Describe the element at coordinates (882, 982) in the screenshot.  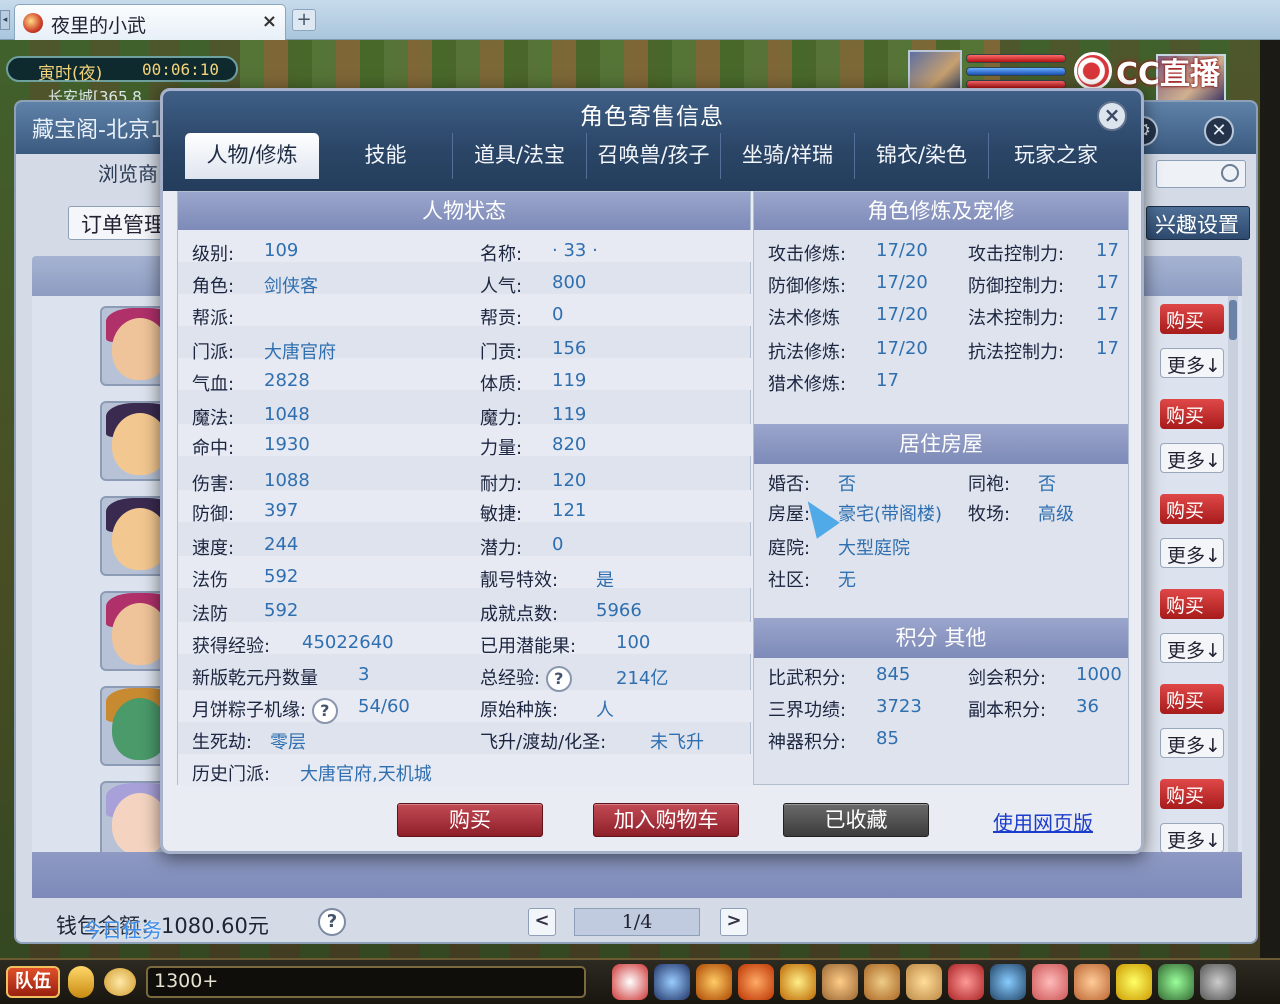
I see `tiger-icon` at that location.